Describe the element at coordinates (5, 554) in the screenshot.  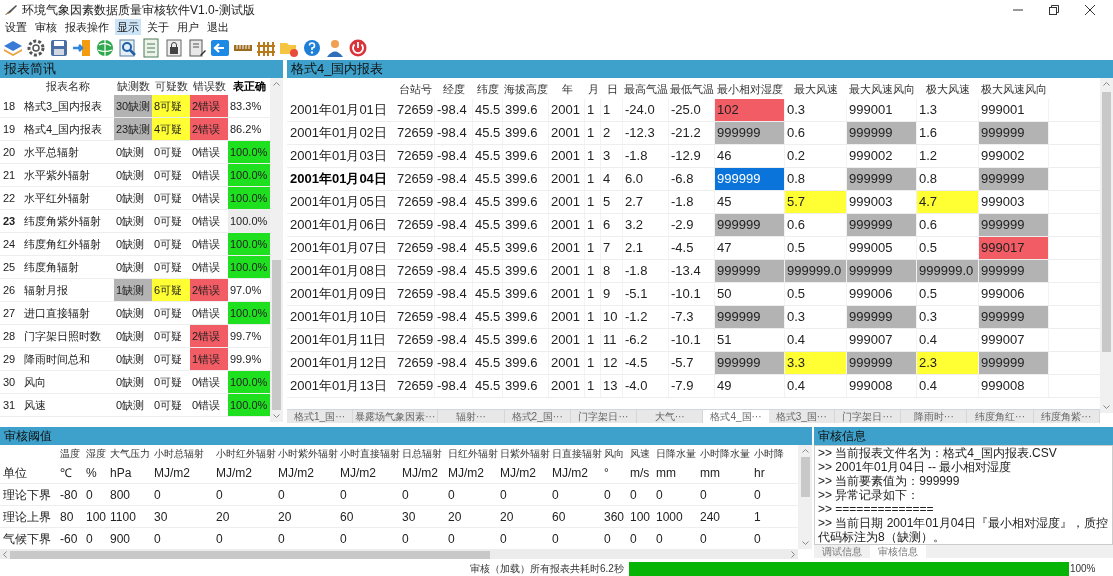
I see `scroll-left-icon` at that location.